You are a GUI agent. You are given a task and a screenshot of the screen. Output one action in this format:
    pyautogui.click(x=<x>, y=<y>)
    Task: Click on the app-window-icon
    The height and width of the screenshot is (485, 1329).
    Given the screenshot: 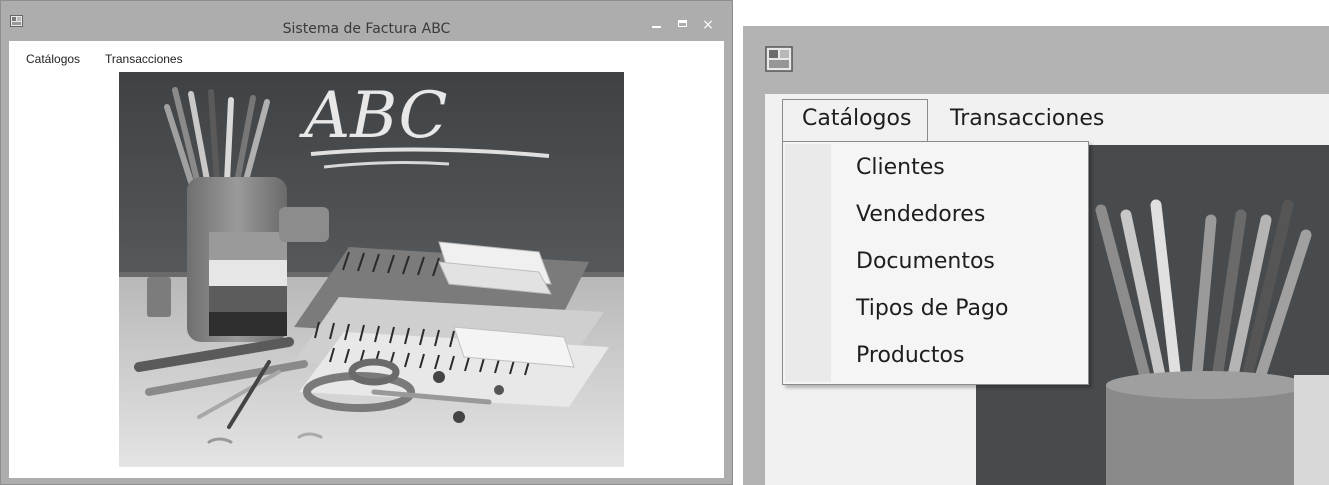 What is the action you would take?
    pyautogui.click(x=779, y=59)
    